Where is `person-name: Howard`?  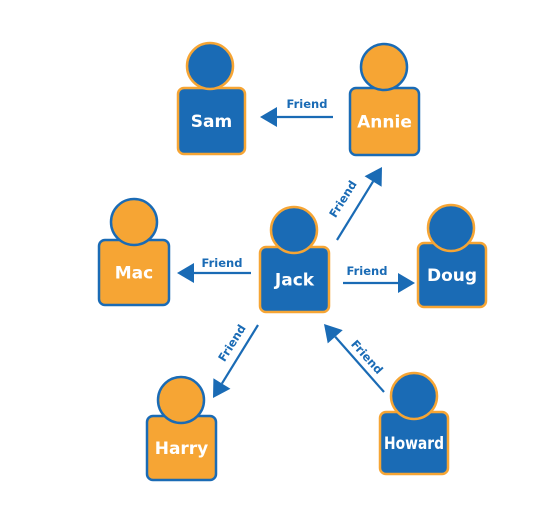 person-name: Howard is located at coordinates (414, 444).